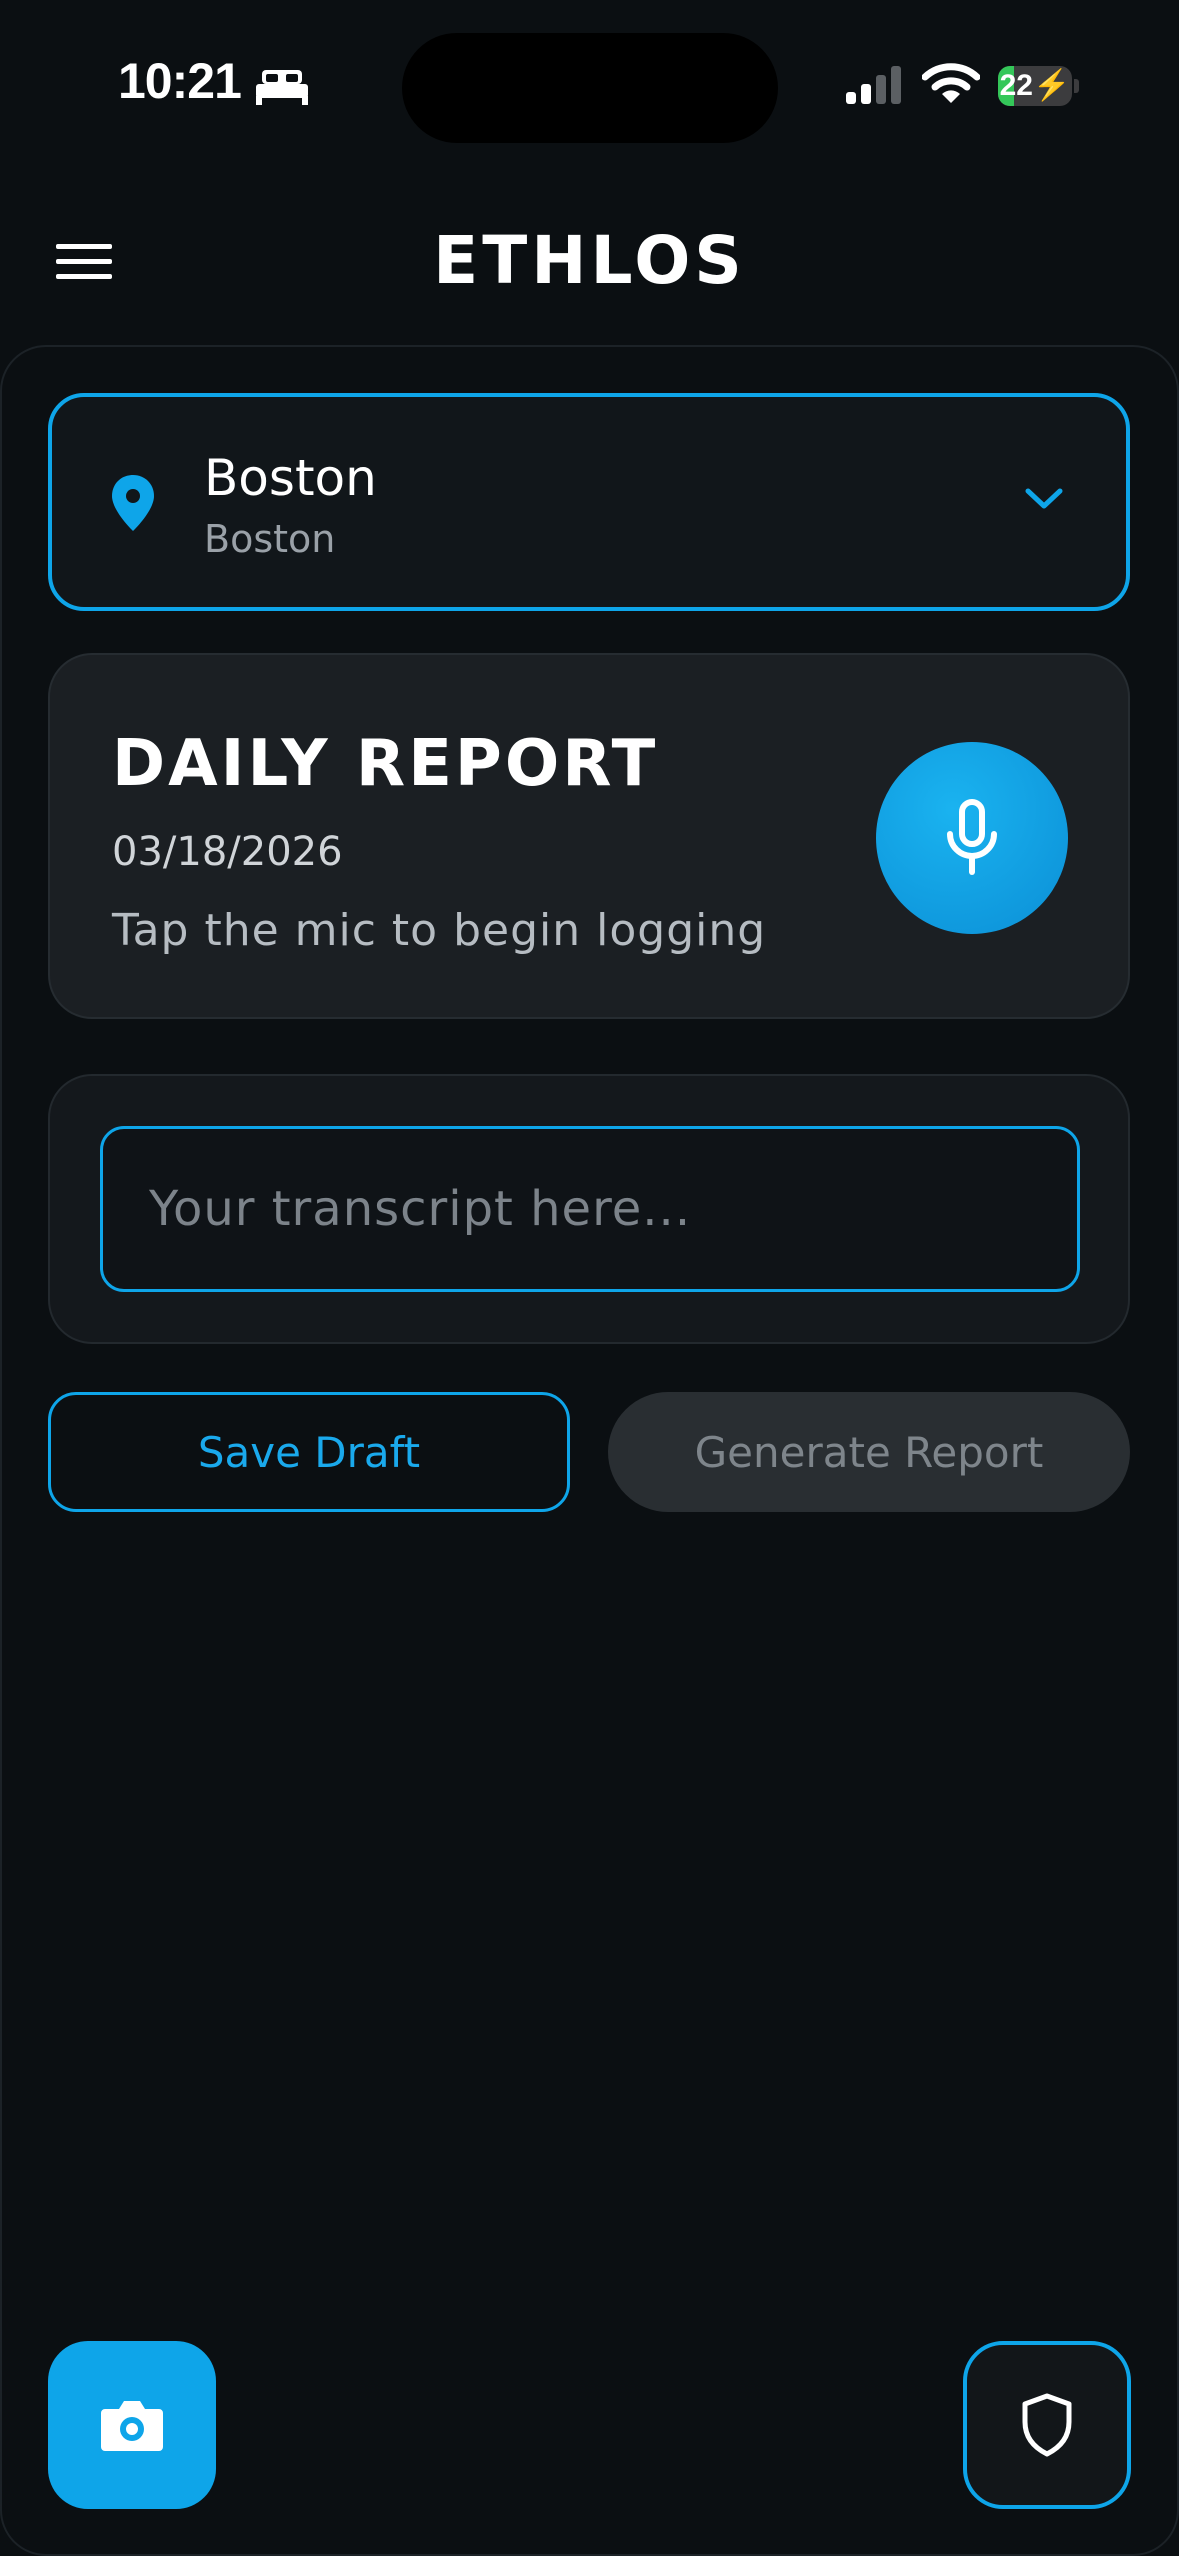 Image resolution: width=1179 pixels, height=2556 pixels. What do you see at coordinates (869, 1452) in the screenshot?
I see `generate-report-button: Generate Report` at bounding box center [869, 1452].